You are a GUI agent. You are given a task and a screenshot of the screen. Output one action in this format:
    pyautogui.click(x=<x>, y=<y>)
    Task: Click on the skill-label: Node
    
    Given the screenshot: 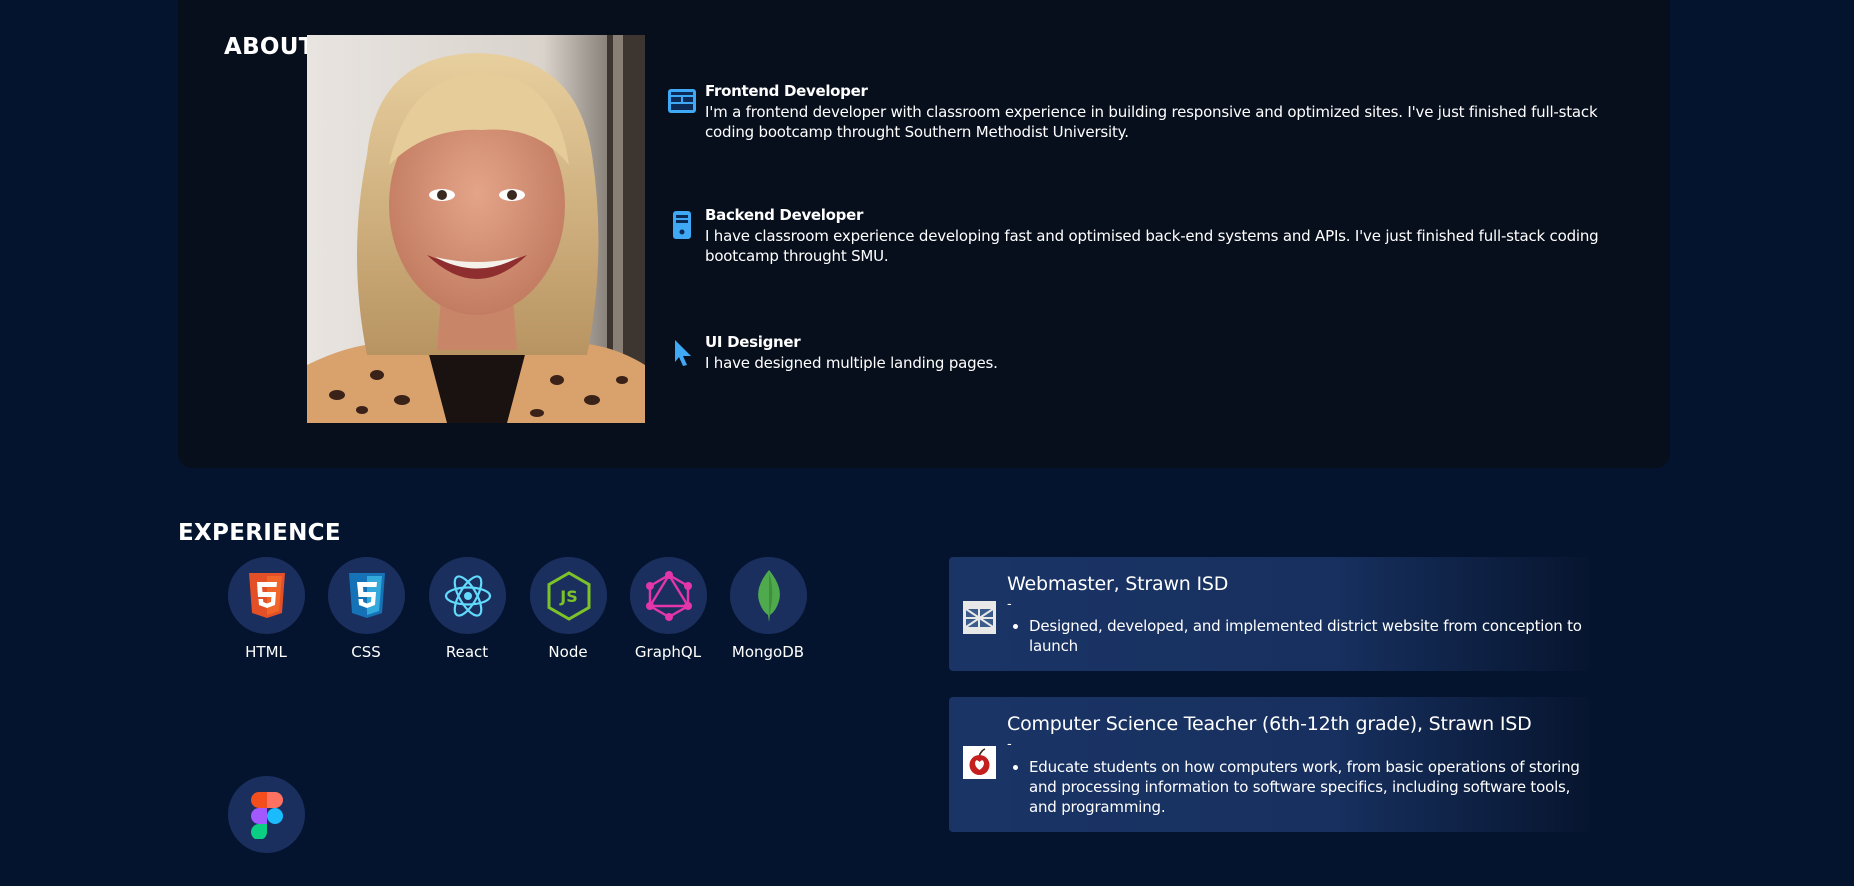 What is the action you would take?
    pyautogui.click(x=568, y=652)
    